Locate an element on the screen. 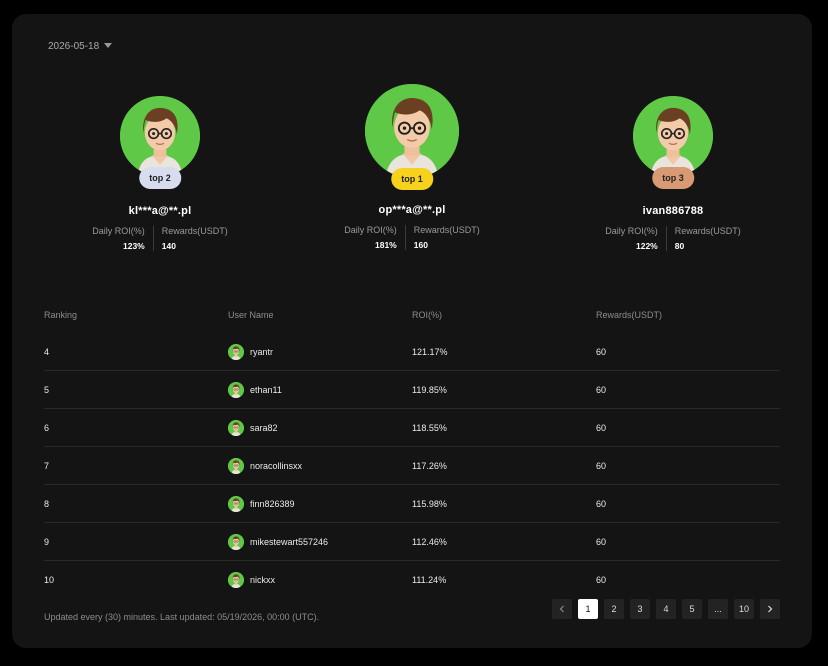  podium-user-name: kl***a@**.pl is located at coordinates (160, 211).